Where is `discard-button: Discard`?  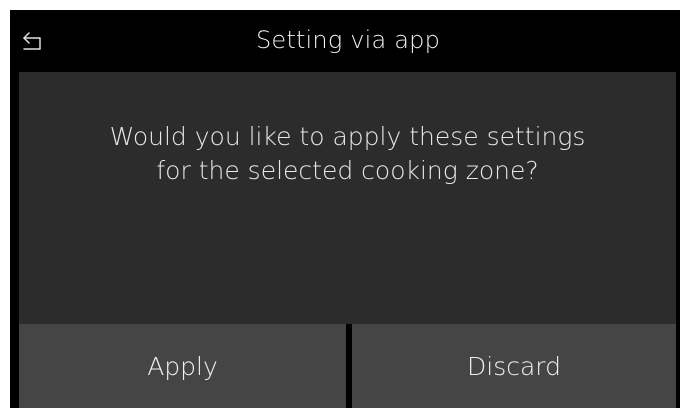
discard-button: Discard is located at coordinates (514, 366).